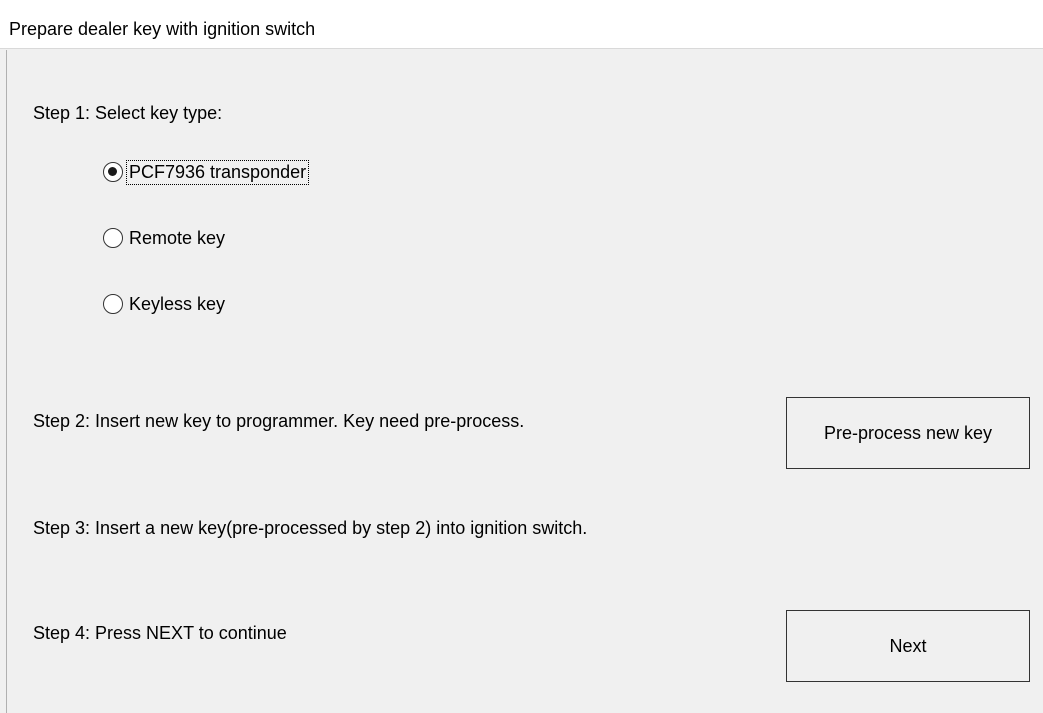 Image resolution: width=1043 pixels, height=713 pixels. Describe the element at coordinates (177, 238) in the screenshot. I see `radio-label: Remote key` at that location.